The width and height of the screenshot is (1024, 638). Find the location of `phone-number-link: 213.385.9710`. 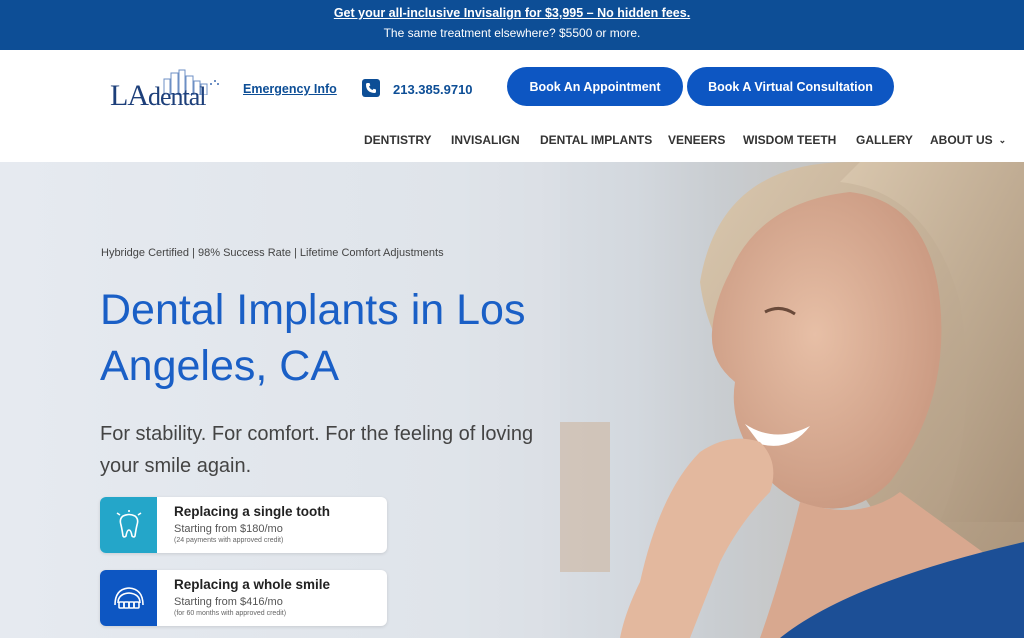

phone-number-link: 213.385.9710 is located at coordinates (433, 89).